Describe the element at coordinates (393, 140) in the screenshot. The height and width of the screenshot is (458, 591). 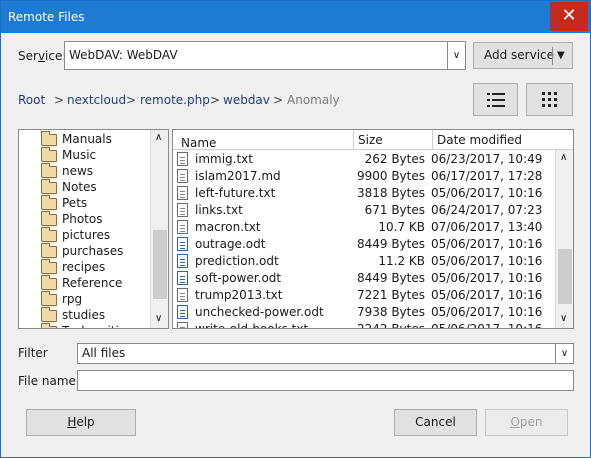
I see `column-header-size: Size` at that location.